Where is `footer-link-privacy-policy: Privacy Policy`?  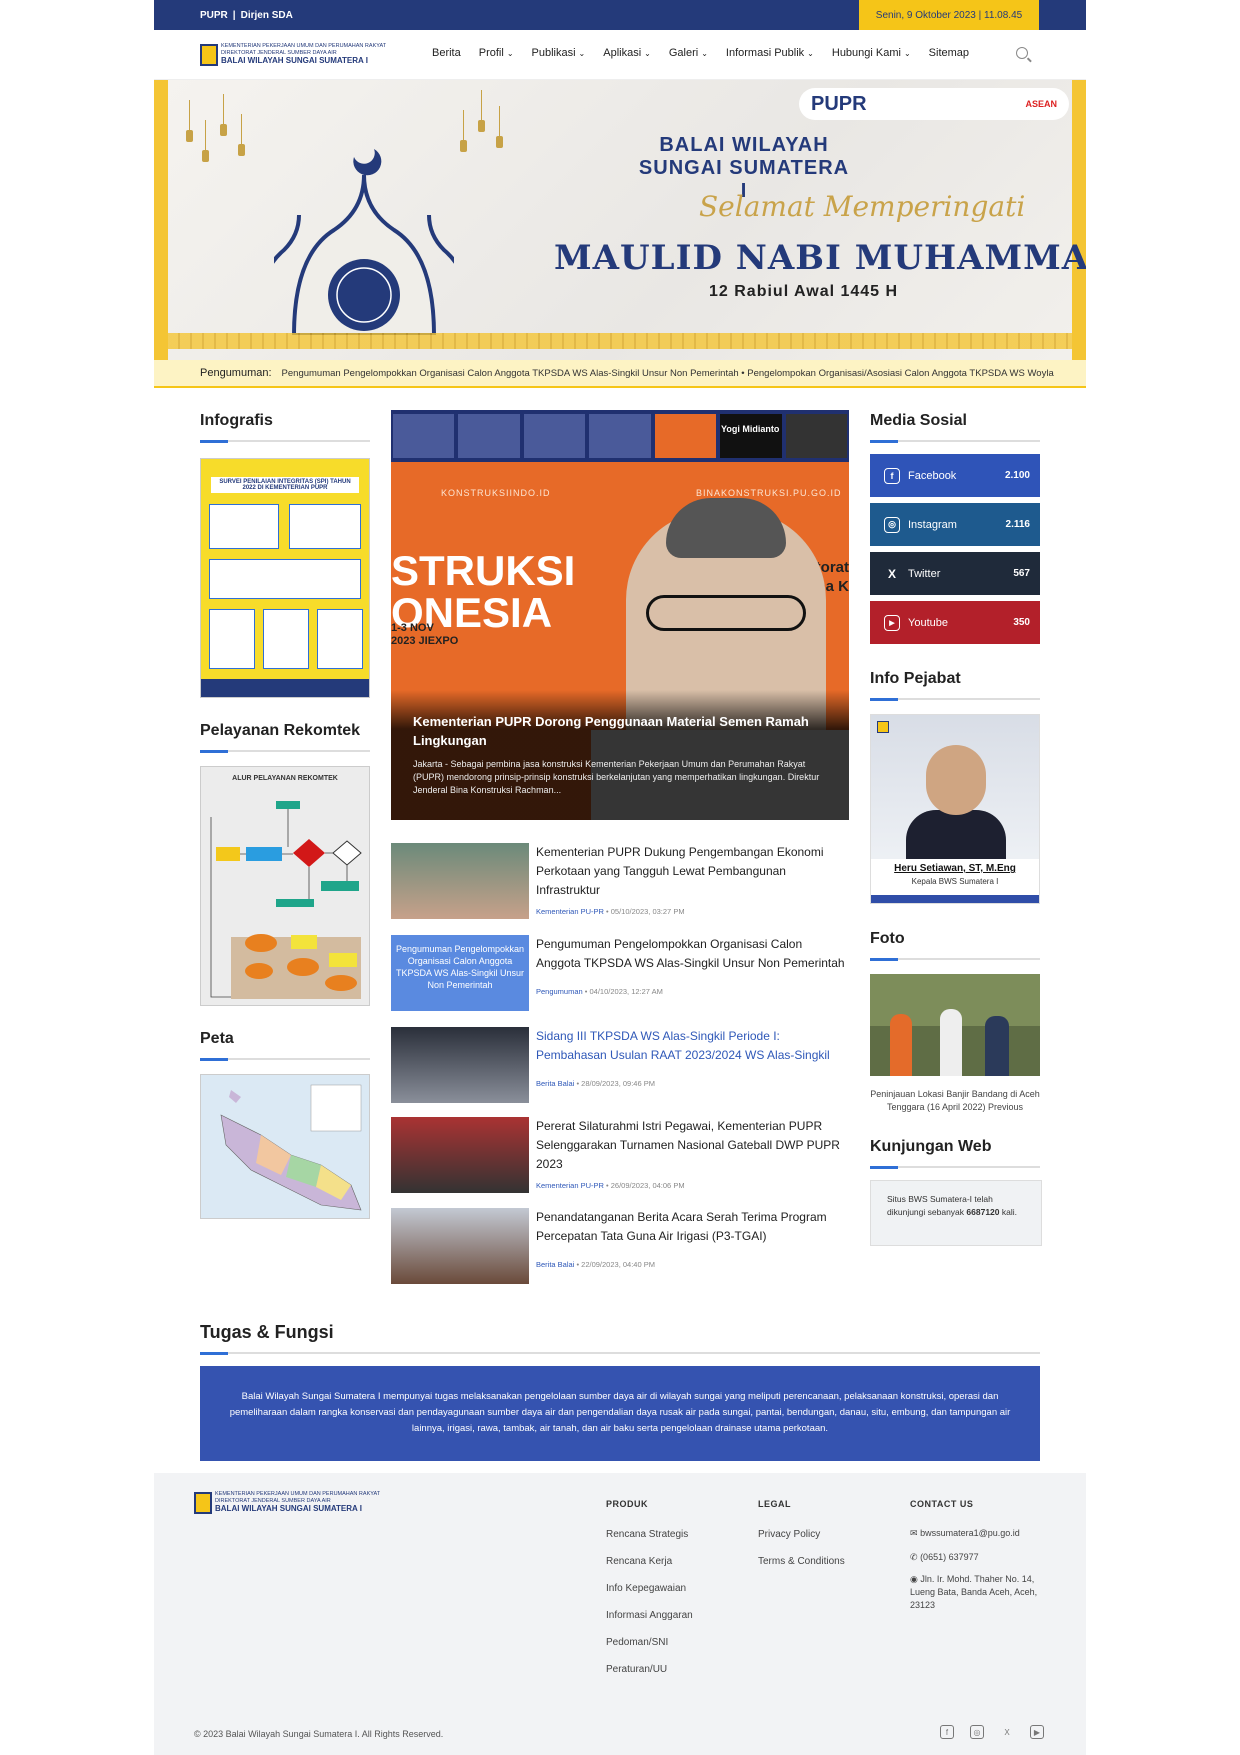
footer-link-privacy-policy: Privacy Policy is located at coordinates (789, 1534).